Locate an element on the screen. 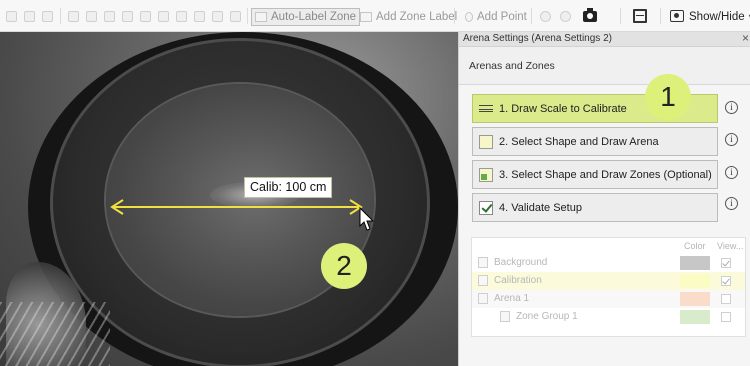  draw-scale-label: 1. Draw Scale to Calibrate is located at coordinates (563, 108).